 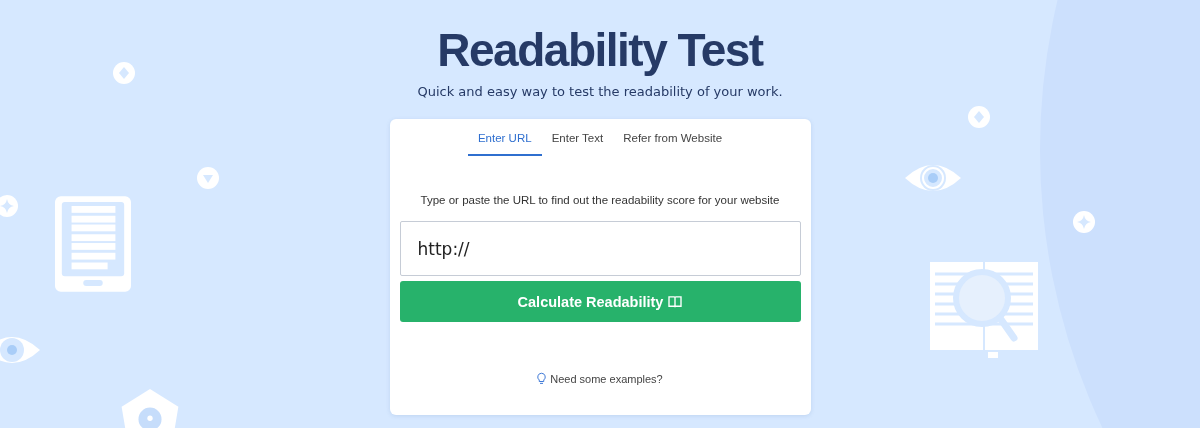 What do you see at coordinates (600, 91) in the screenshot?
I see `page-subtitle: Quick and easy way to test the readability of your work.` at bounding box center [600, 91].